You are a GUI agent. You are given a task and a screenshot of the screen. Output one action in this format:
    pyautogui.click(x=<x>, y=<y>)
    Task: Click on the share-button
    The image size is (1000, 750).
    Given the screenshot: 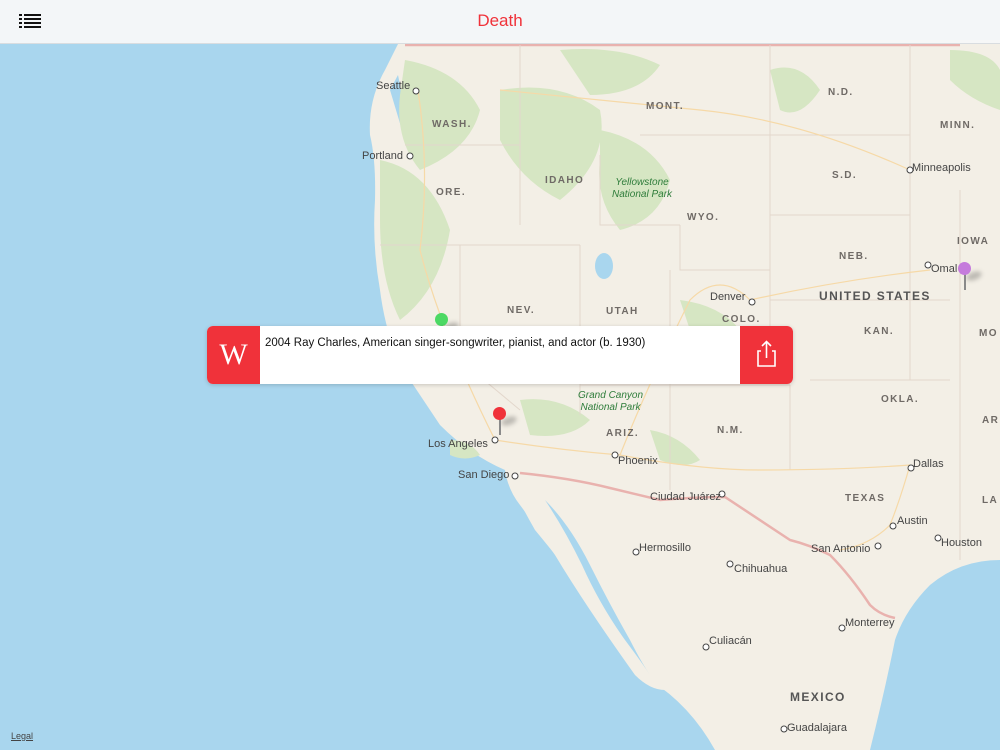 What is the action you would take?
    pyautogui.click(x=766, y=355)
    